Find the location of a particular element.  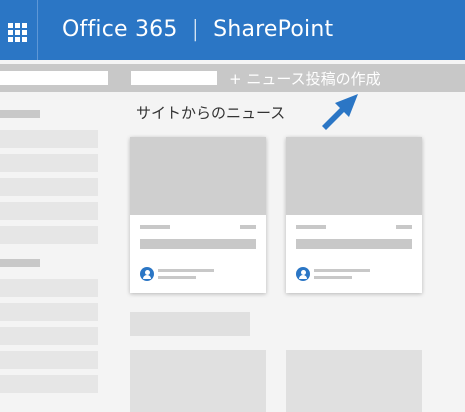

command-placeholder is located at coordinates (174, 78).